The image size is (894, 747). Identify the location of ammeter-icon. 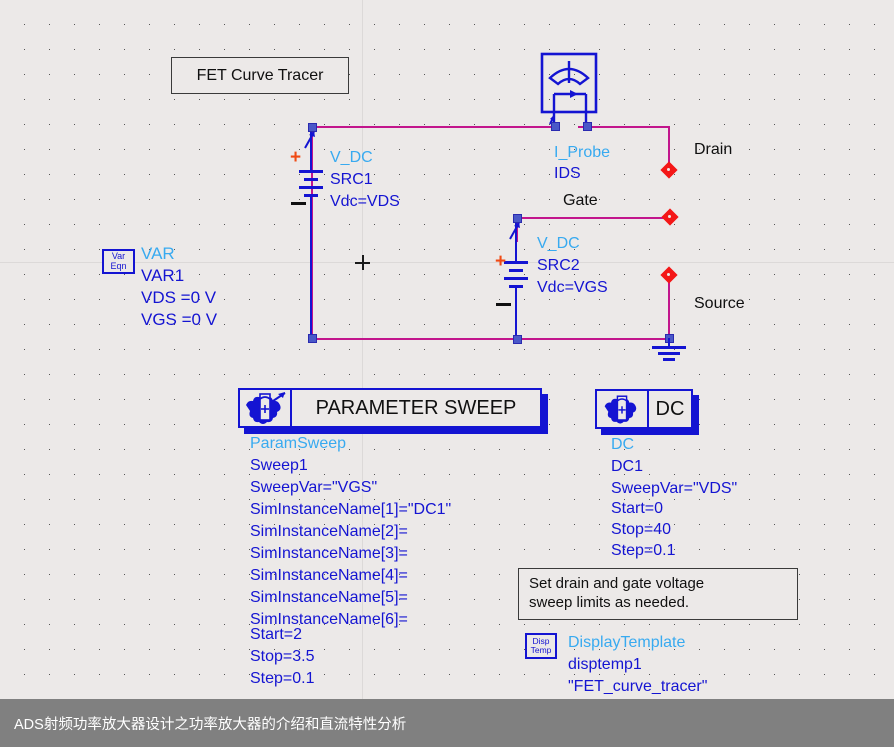
(569, 88).